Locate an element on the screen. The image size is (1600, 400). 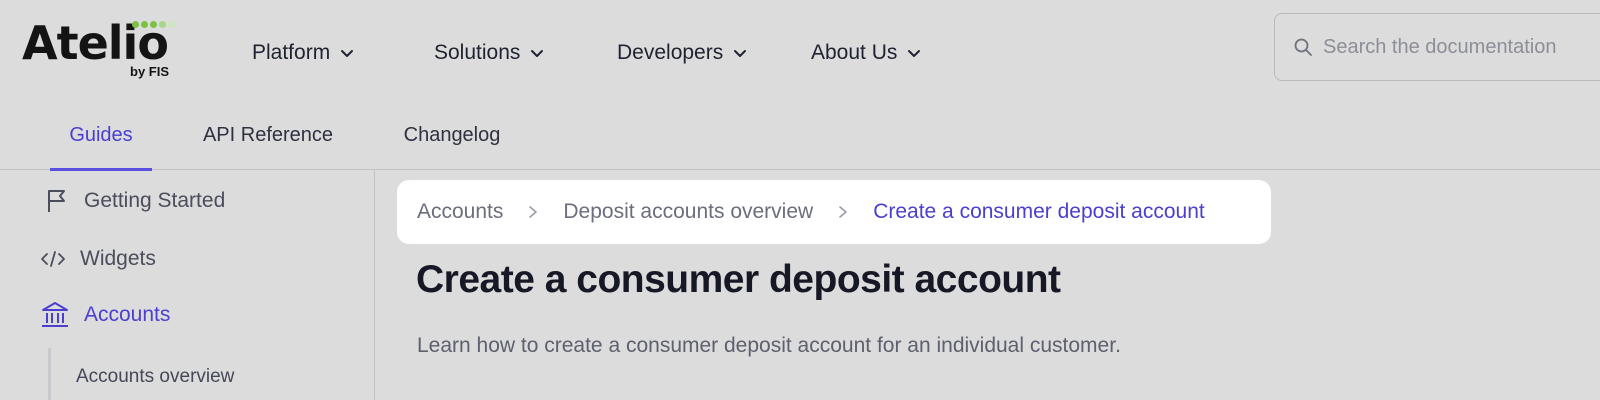
logo-dots is located at coordinates (153, 25).